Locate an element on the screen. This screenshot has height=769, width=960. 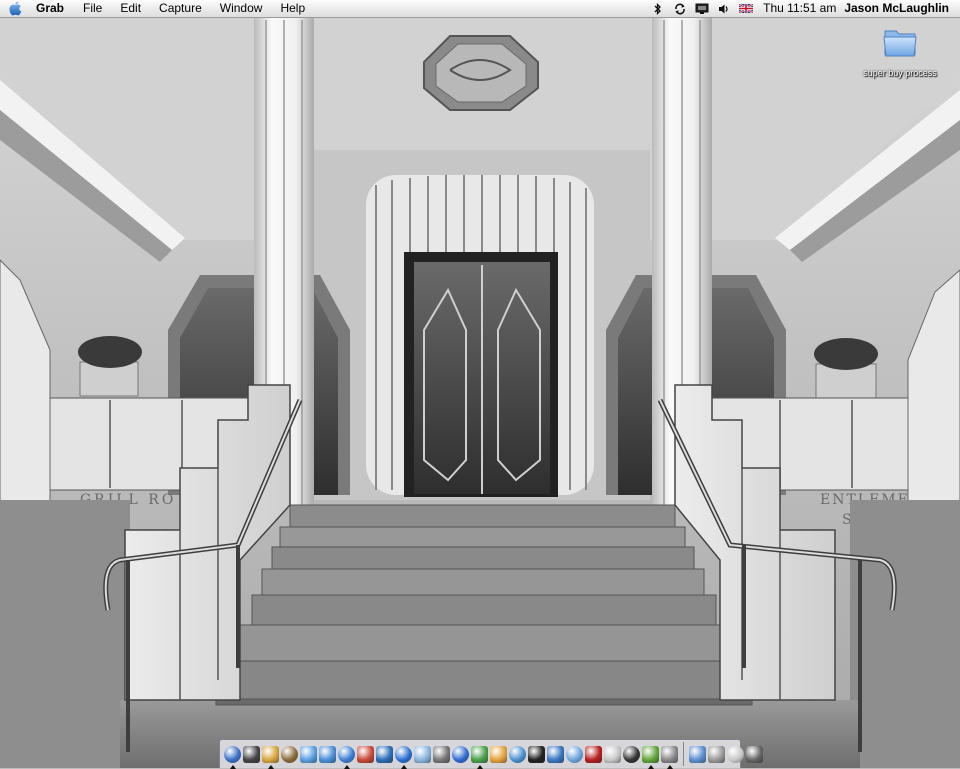
dock-item-grab is located at coordinates (669, 755).